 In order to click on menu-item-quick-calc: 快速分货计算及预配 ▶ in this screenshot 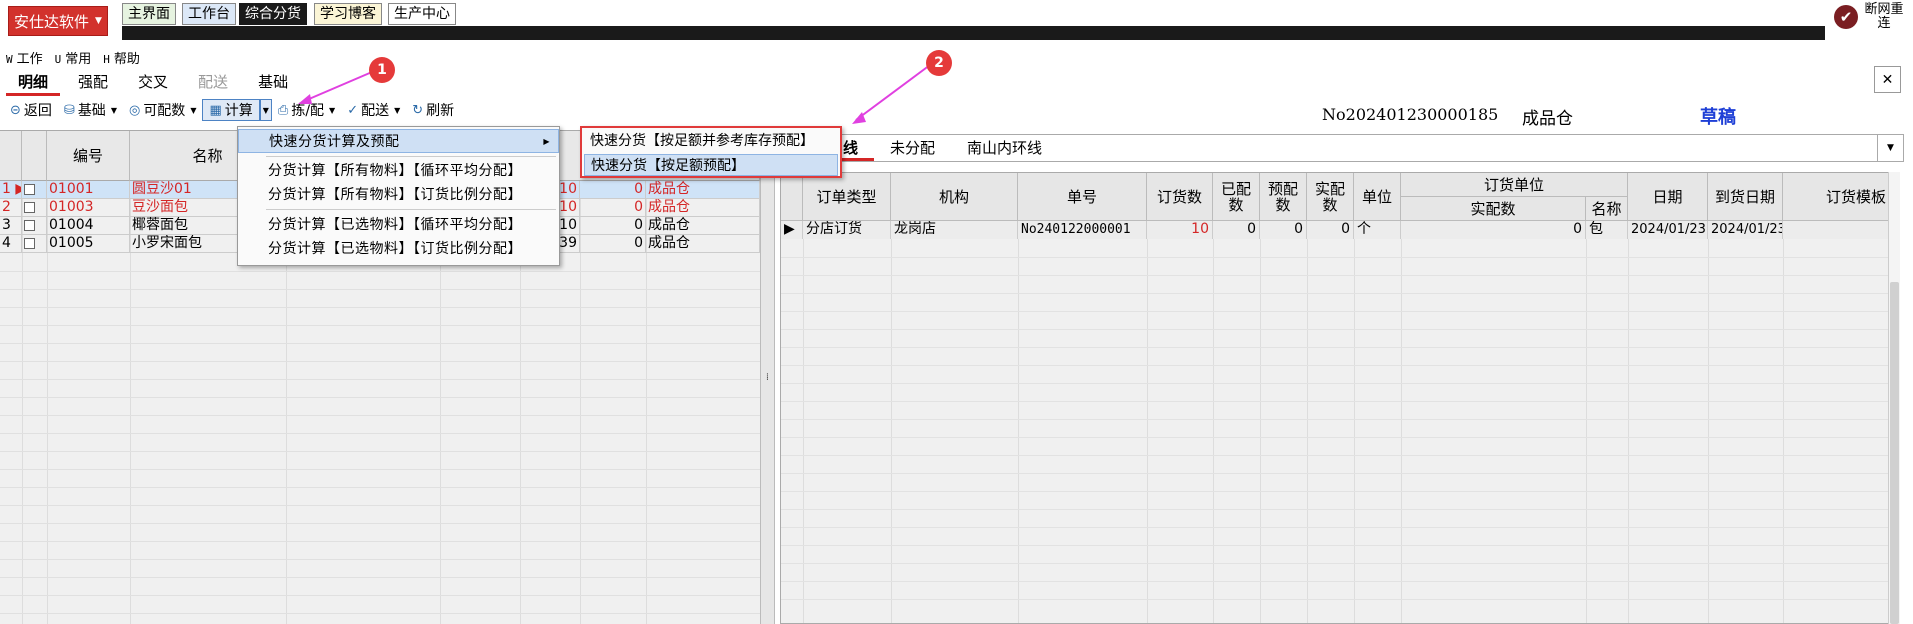, I will do `click(398, 141)`.